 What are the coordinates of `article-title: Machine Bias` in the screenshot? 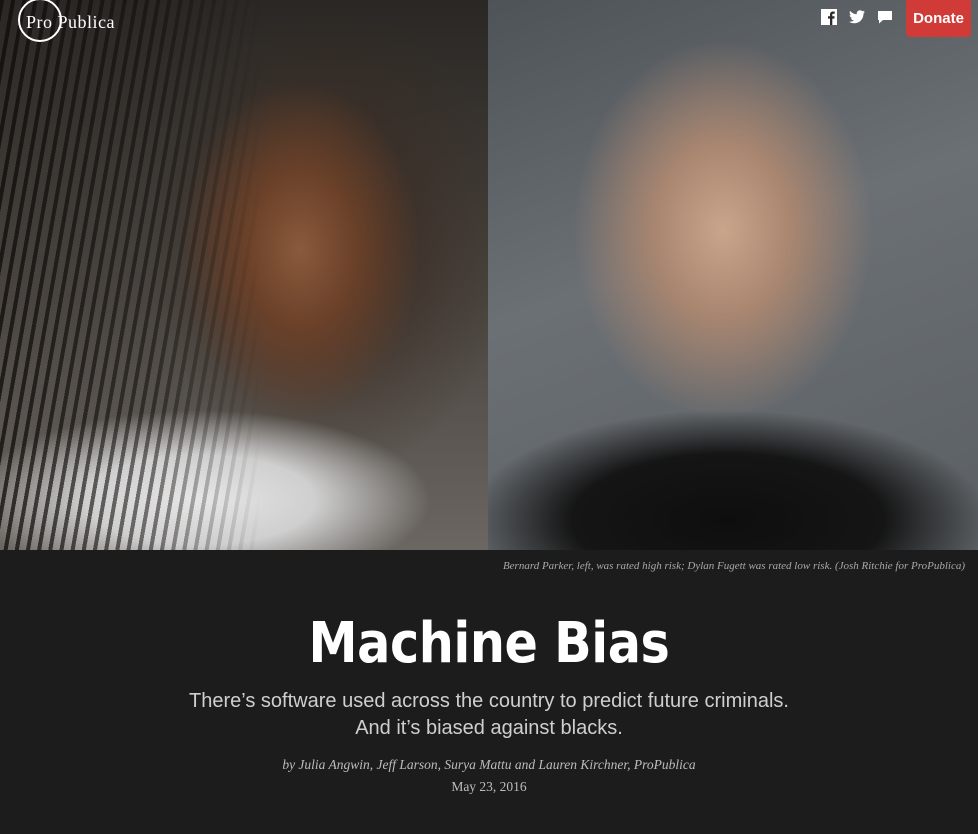 It's located at (489, 643).